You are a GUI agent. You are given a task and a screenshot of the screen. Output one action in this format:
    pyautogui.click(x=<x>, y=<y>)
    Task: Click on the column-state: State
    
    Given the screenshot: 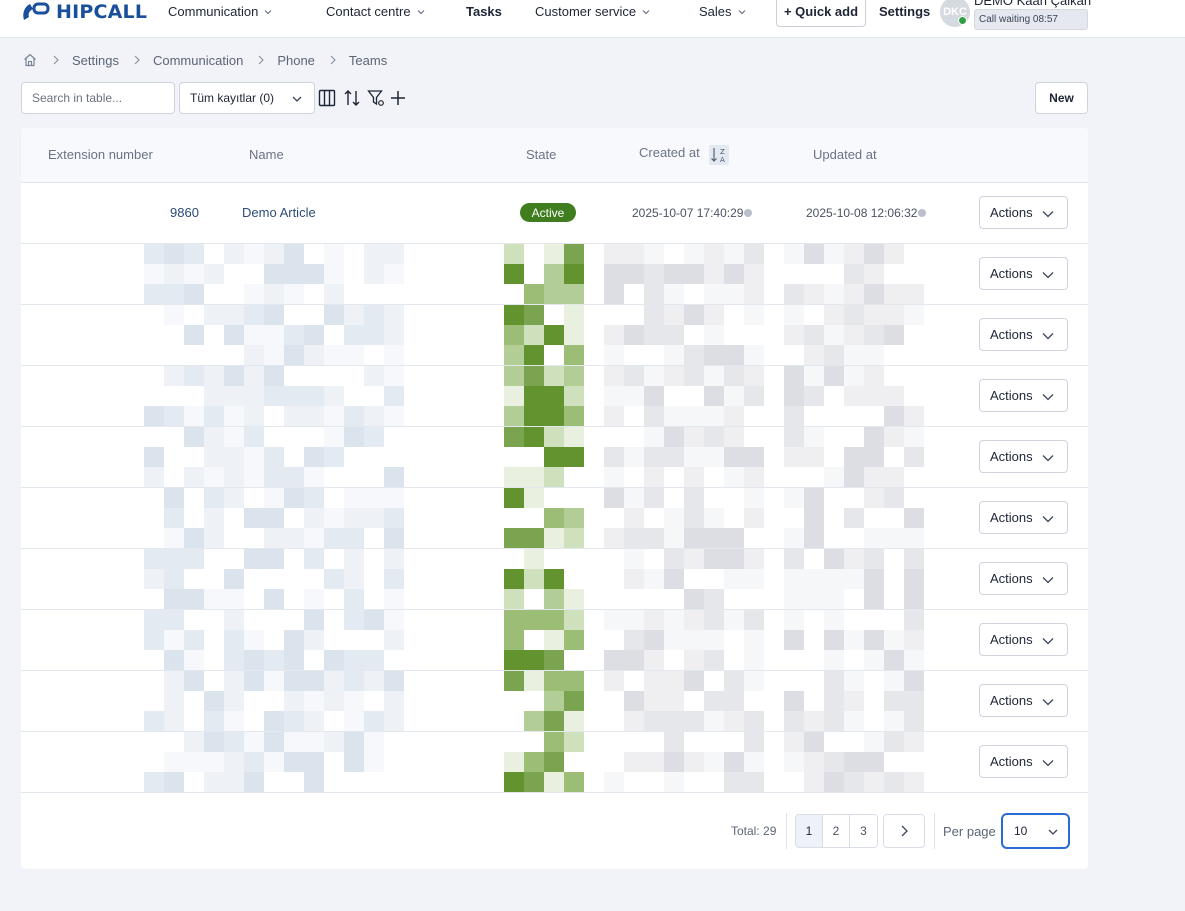 What is the action you would take?
    pyautogui.click(x=541, y=154)
    